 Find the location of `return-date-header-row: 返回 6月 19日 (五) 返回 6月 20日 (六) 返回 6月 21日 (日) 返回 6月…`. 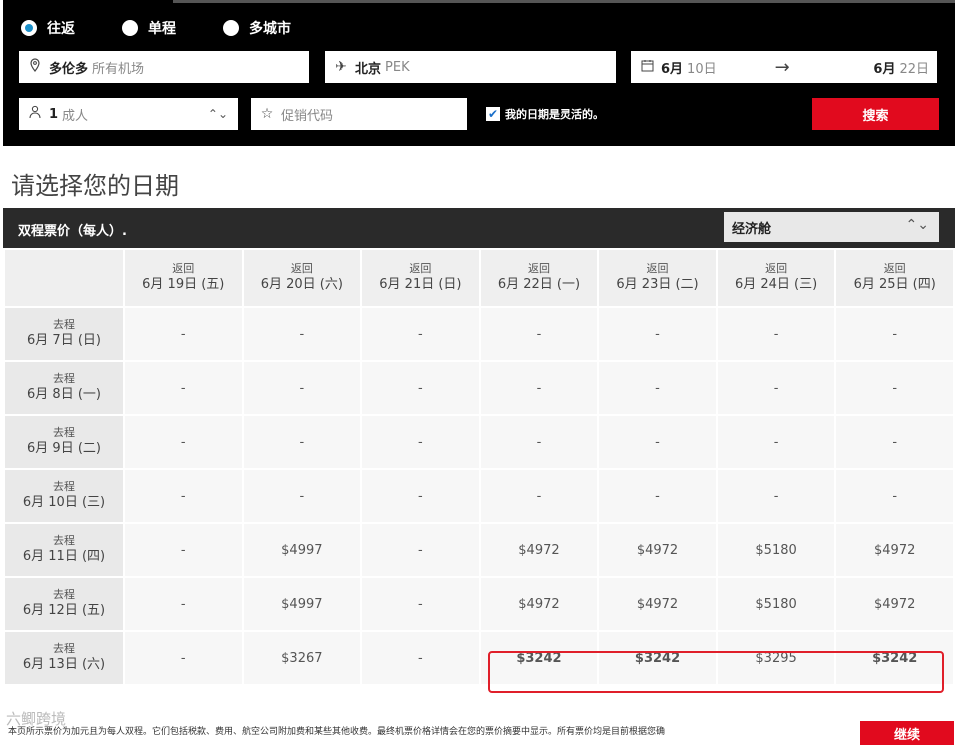

return-date-header-row: 返回 6月 19日 (五) 返回 6月 20日 (六) 返回 6月 21日 (日) 返回 6月… is located at coordinates (479, 278).